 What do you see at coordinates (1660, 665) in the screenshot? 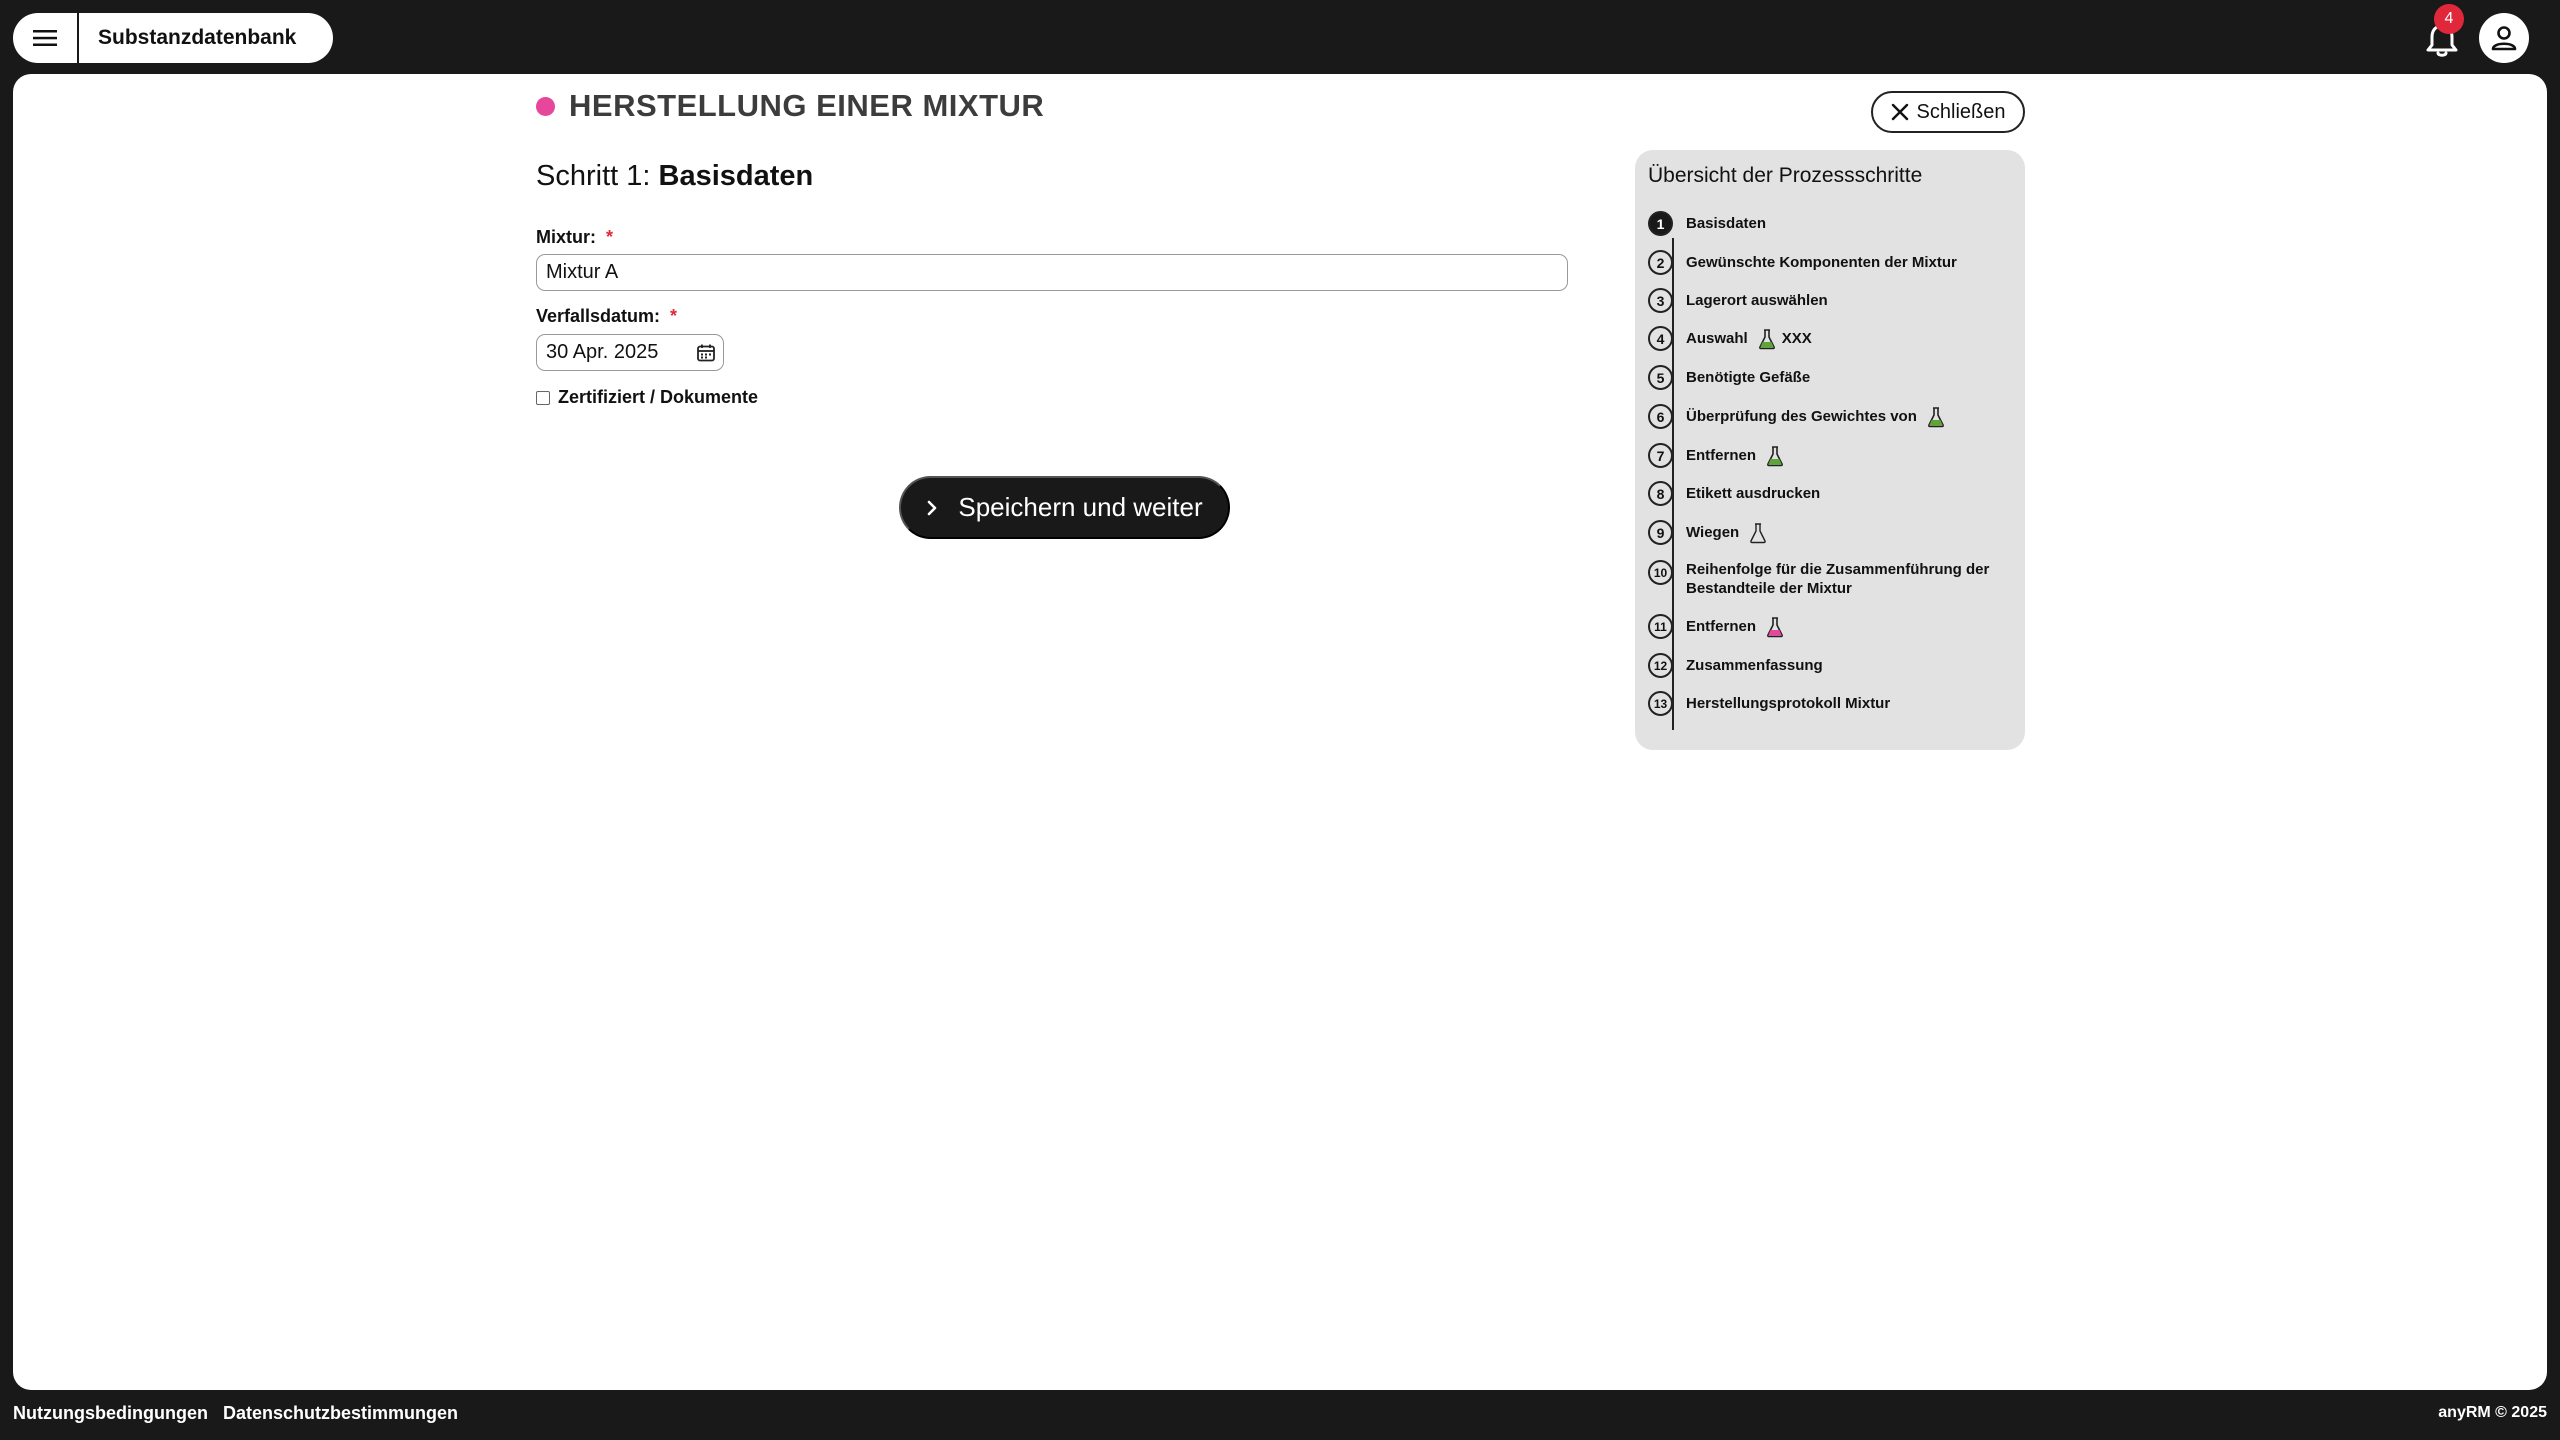
I see `step-number: 12` at bounding box center [1660, 665].